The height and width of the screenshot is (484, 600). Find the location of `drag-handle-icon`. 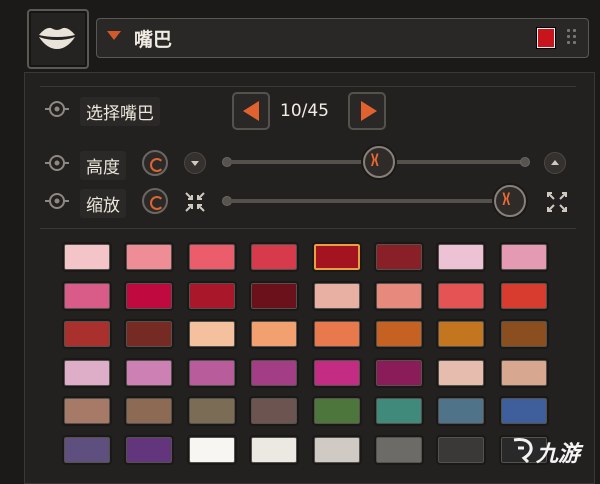

drag-handle-icon is located at coordinates (573, 37).